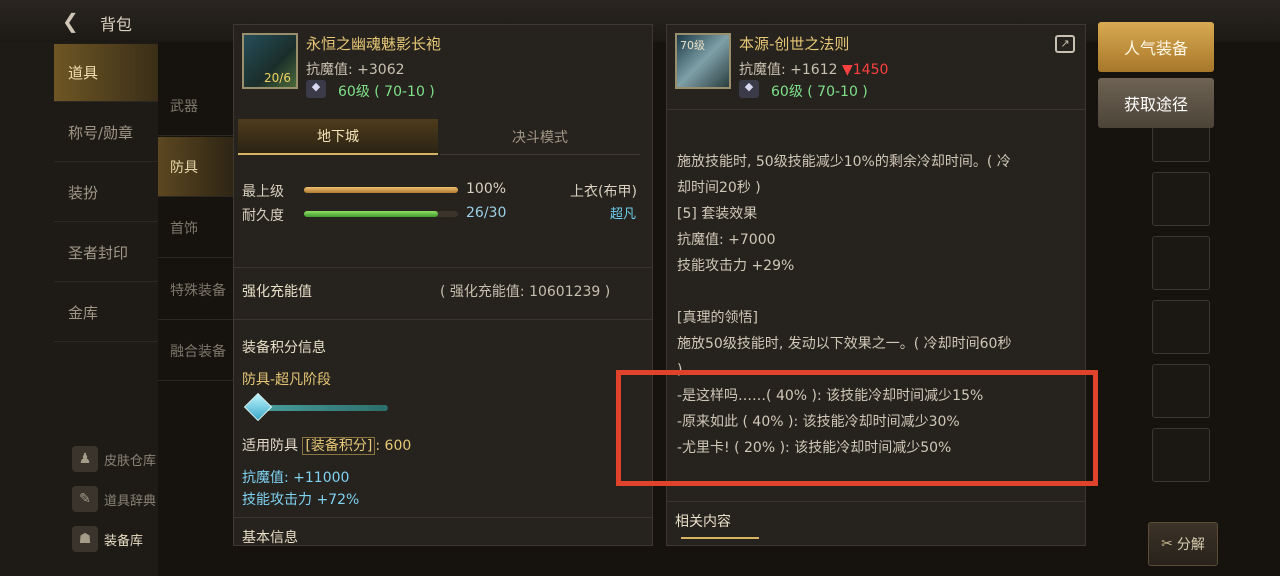  What do you see at coordinates (703, 521) in the screenshot?
I see `related-content-title: 相关内容` at bounding box center [703, 521].